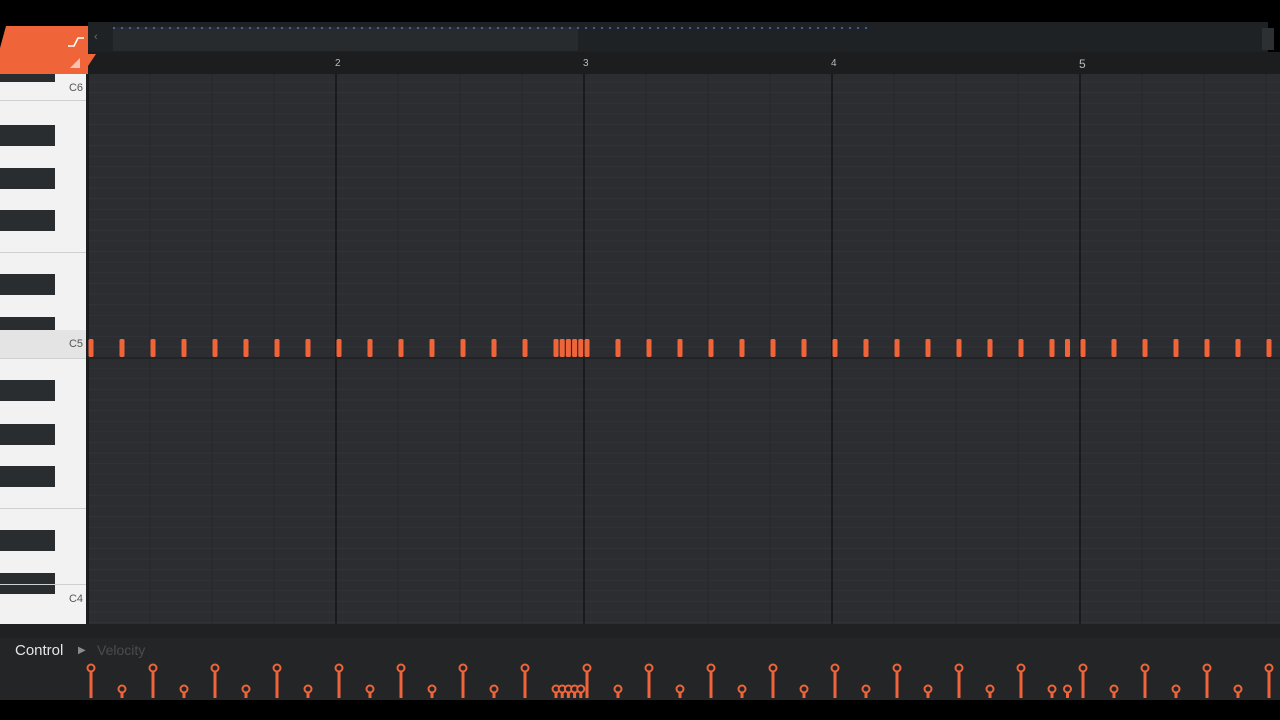 This screenshot has width=1280, height=720. I want to click on control-label: Control, so click(39, 650).